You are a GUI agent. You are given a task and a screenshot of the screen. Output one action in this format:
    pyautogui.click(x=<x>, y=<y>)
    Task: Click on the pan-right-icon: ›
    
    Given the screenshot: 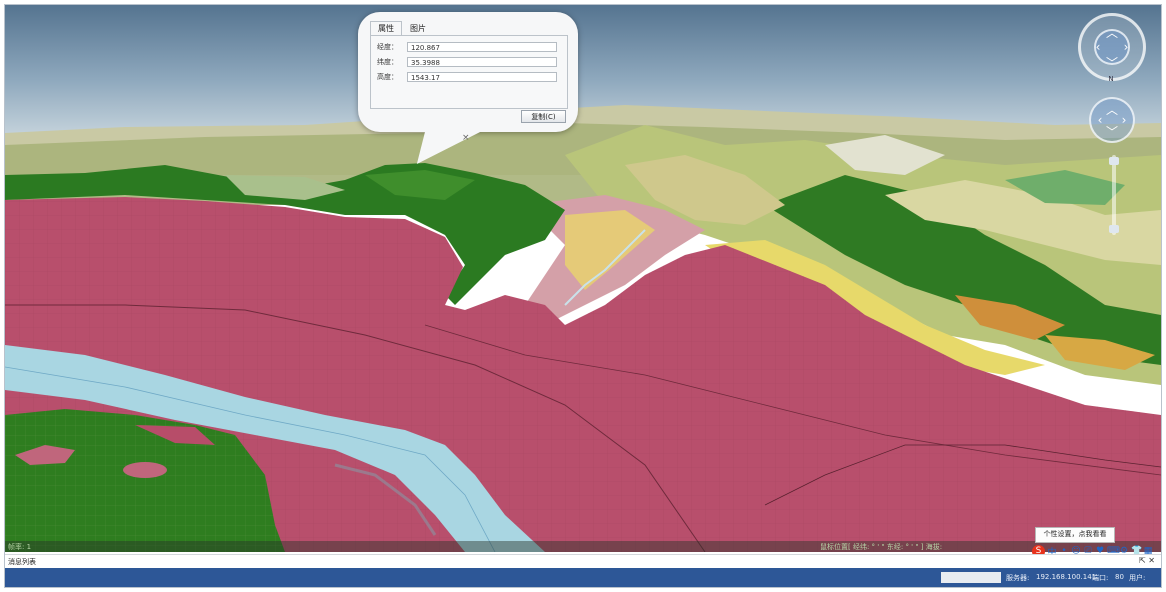 What is the action you would take?
    pyautogui.click(x=1126, y=47)
    